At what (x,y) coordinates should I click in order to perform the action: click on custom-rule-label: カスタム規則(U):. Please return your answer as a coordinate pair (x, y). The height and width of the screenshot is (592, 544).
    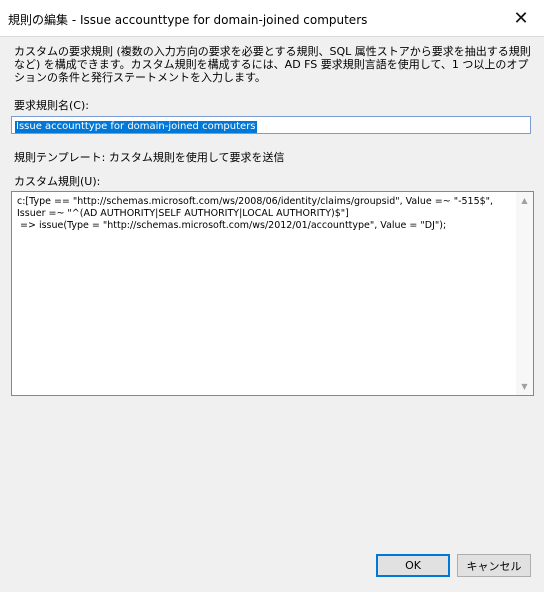
    Looking at the image, I should click on (57, 181).